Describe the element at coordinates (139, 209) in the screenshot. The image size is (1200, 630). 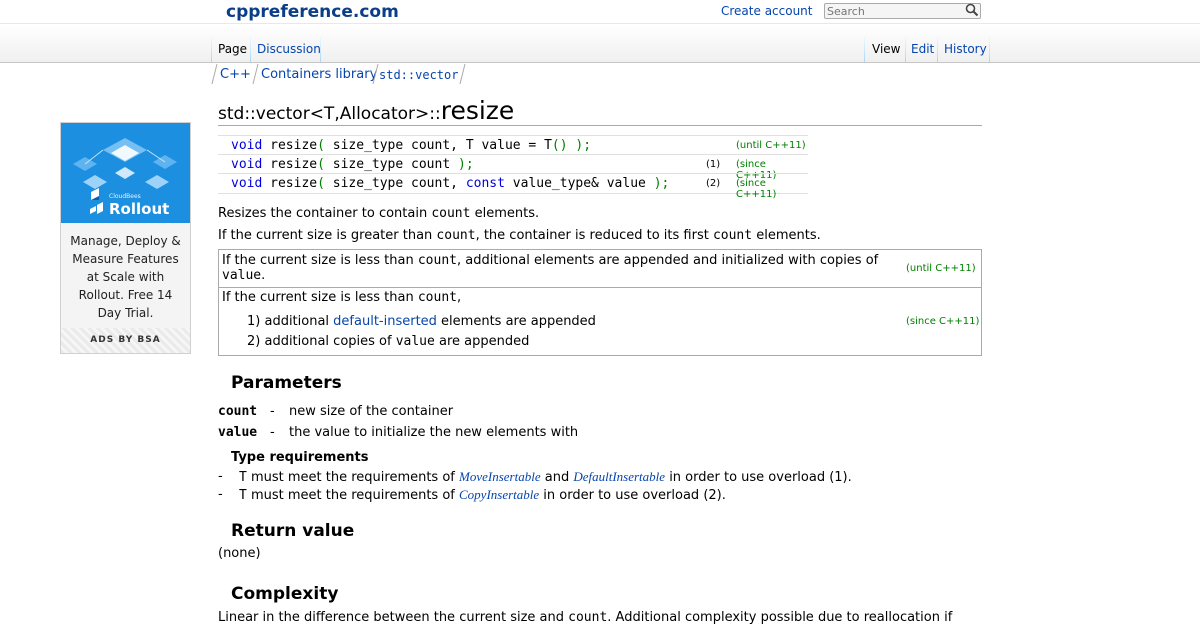
I see `ad-brand: Rollout` at that location.